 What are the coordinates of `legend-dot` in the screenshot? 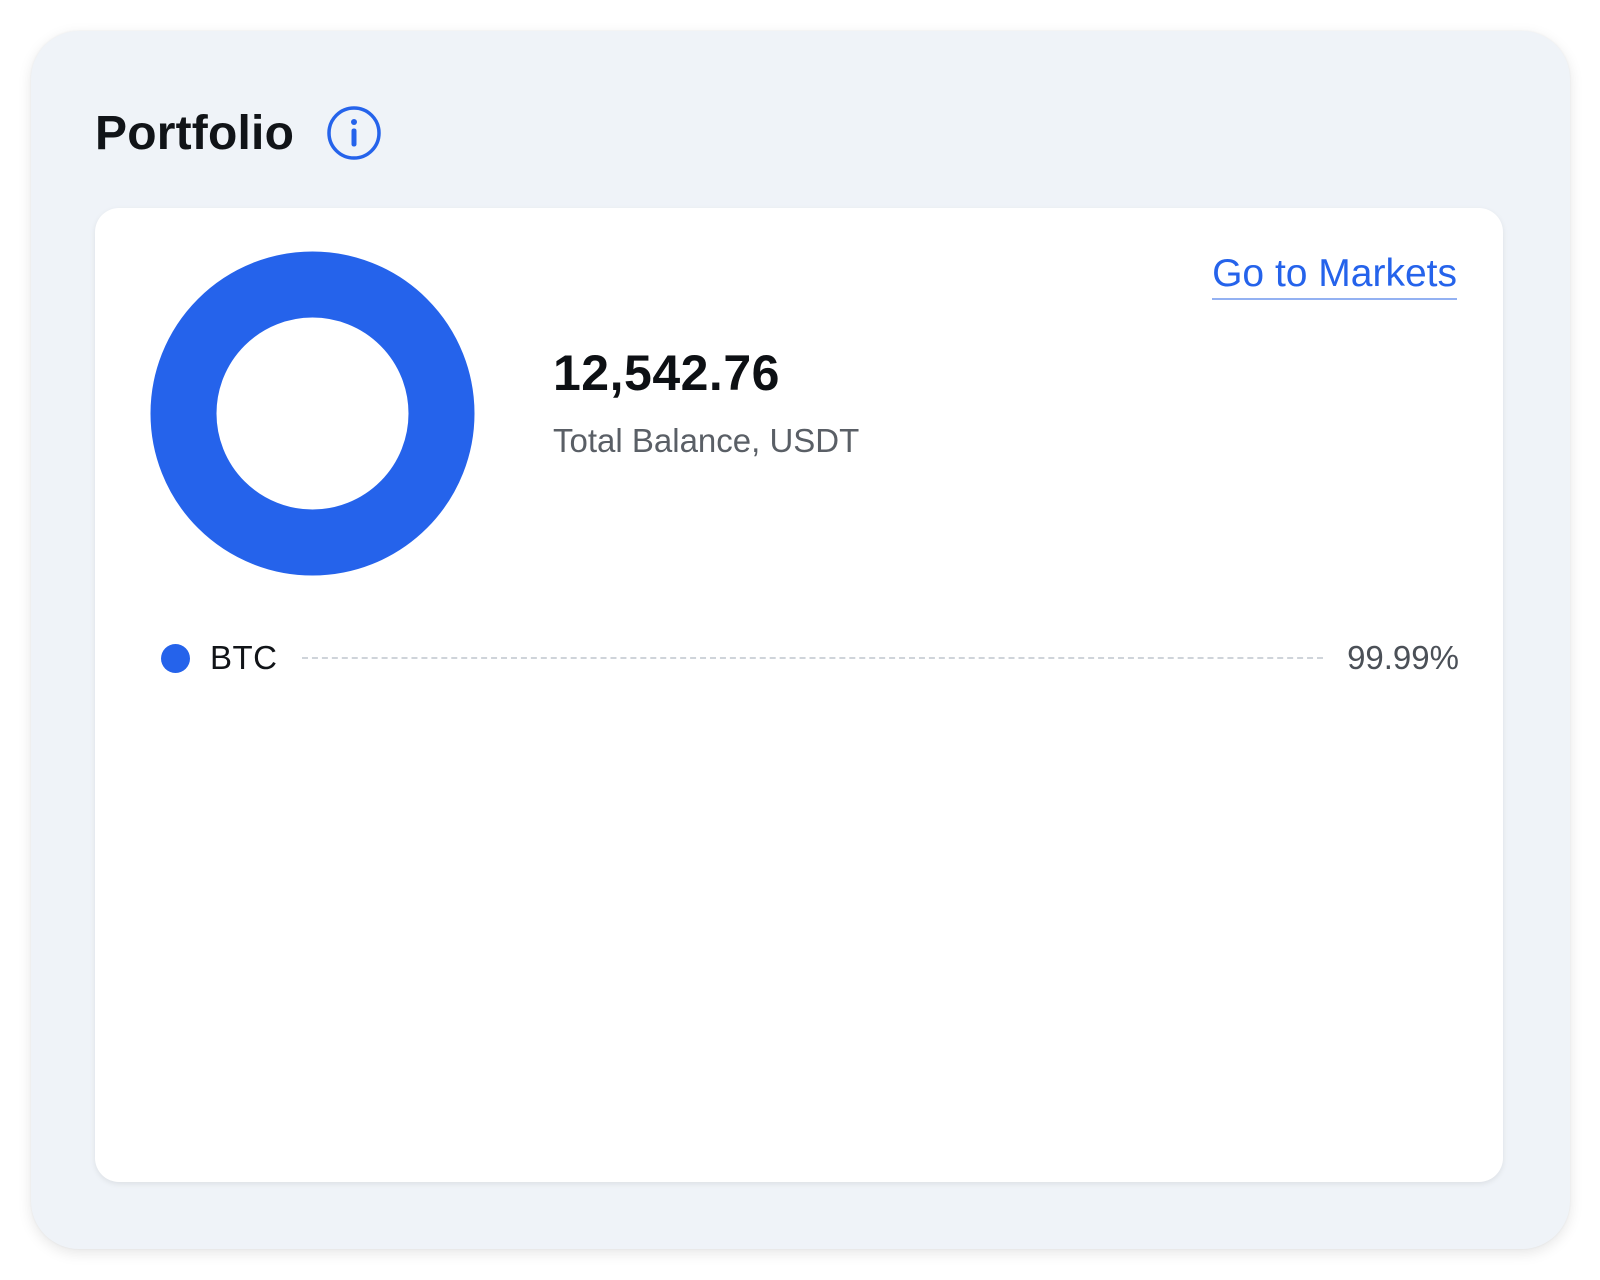 It's located at (175, 658).